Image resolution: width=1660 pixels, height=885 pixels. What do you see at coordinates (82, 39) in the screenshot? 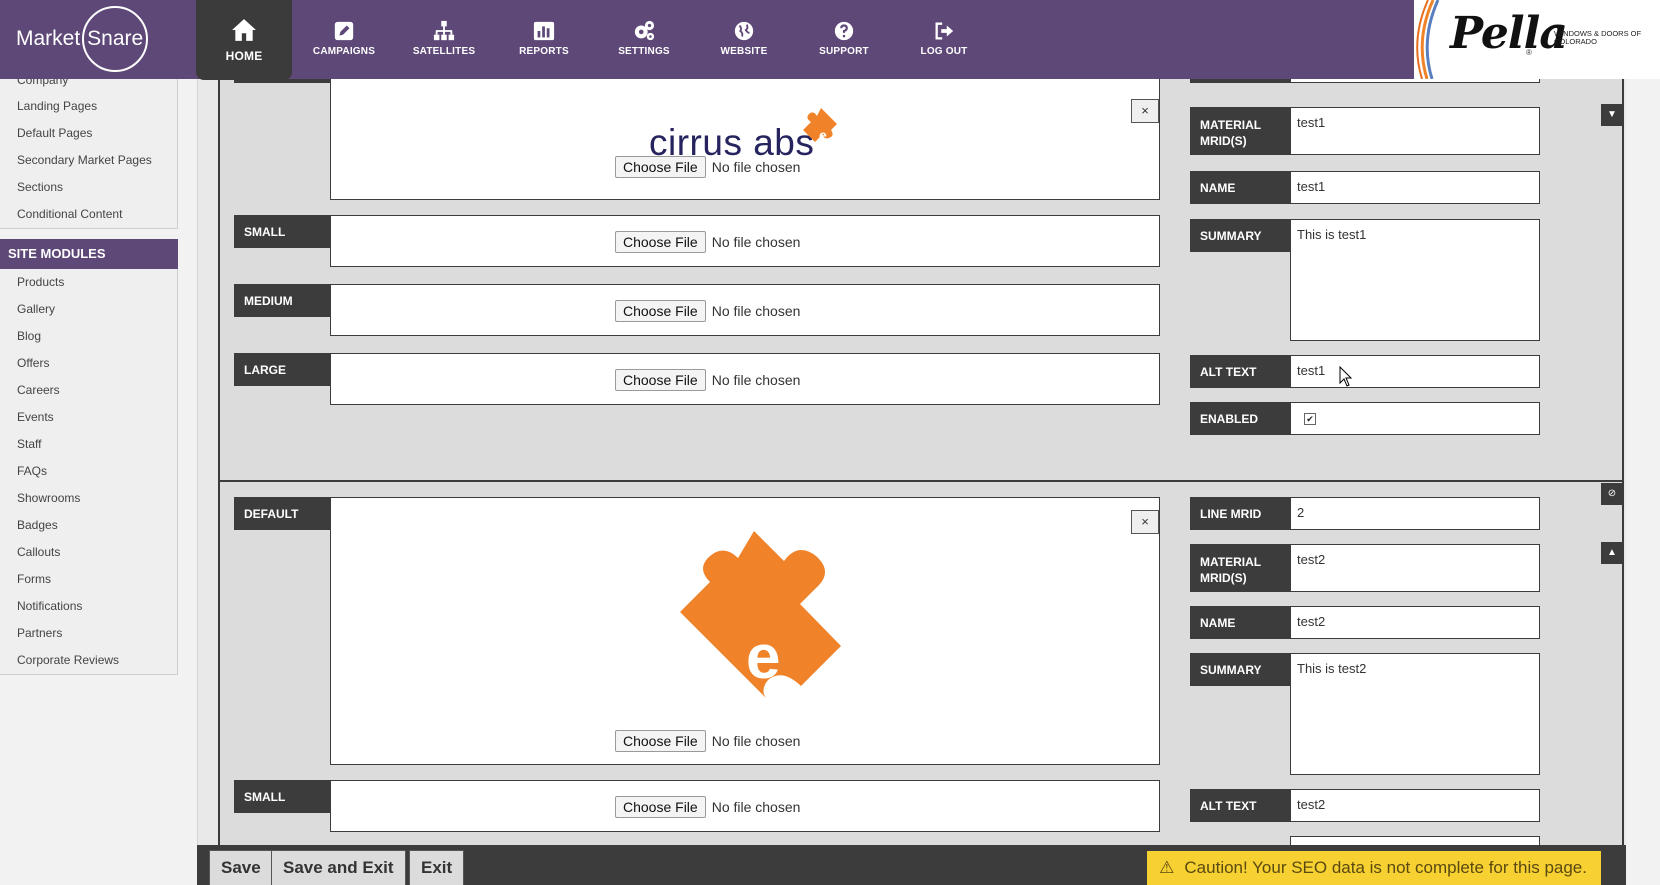
I see `marketsnare-logo: Market Snare` at bounding box center [82, 39].